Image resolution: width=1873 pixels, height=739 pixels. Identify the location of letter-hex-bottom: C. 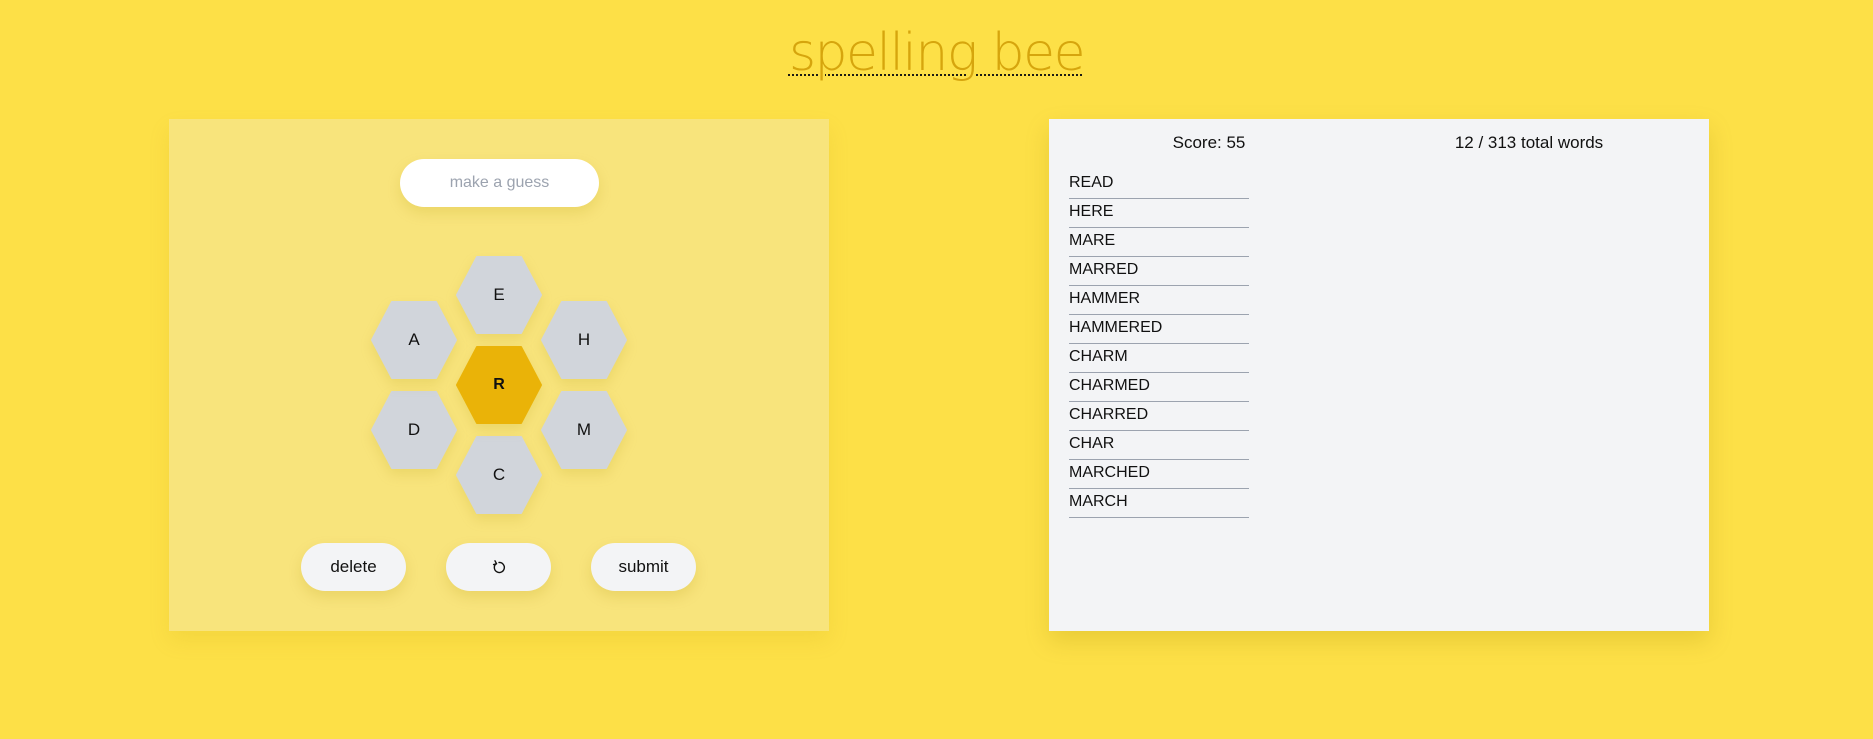
(499, 475).